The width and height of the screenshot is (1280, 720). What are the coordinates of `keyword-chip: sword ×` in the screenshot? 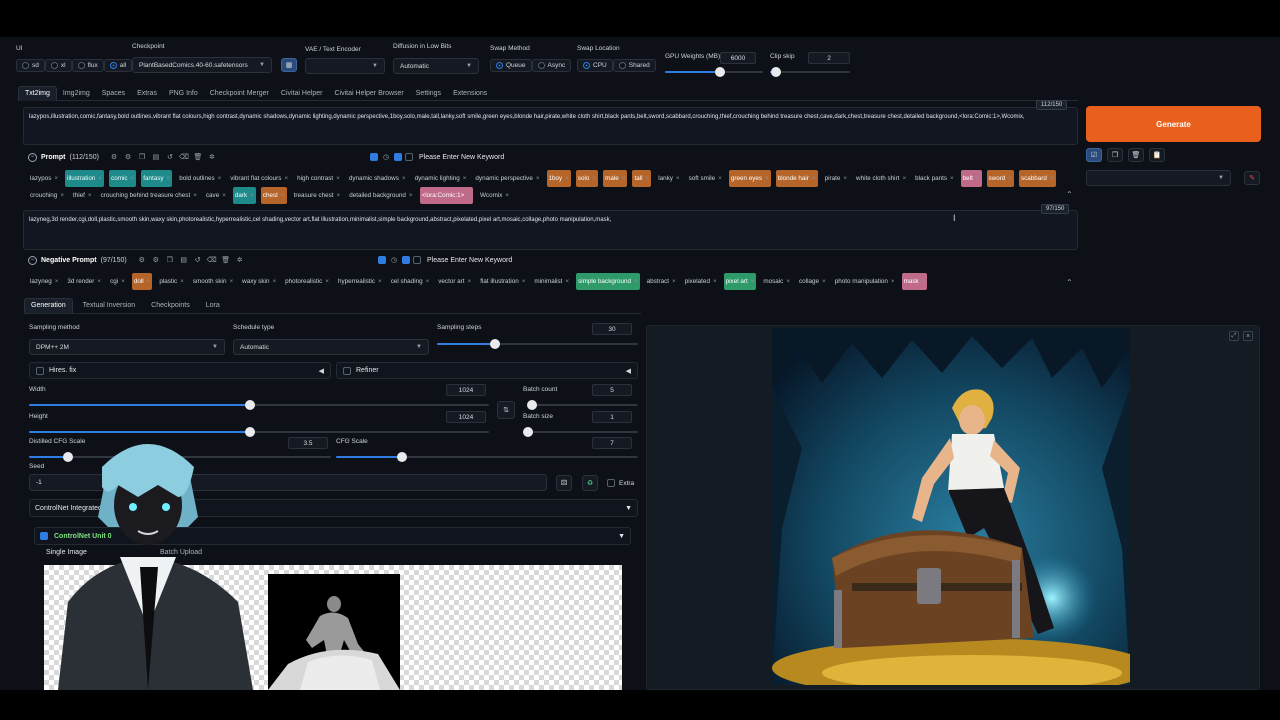 It's located at (1000, 178).